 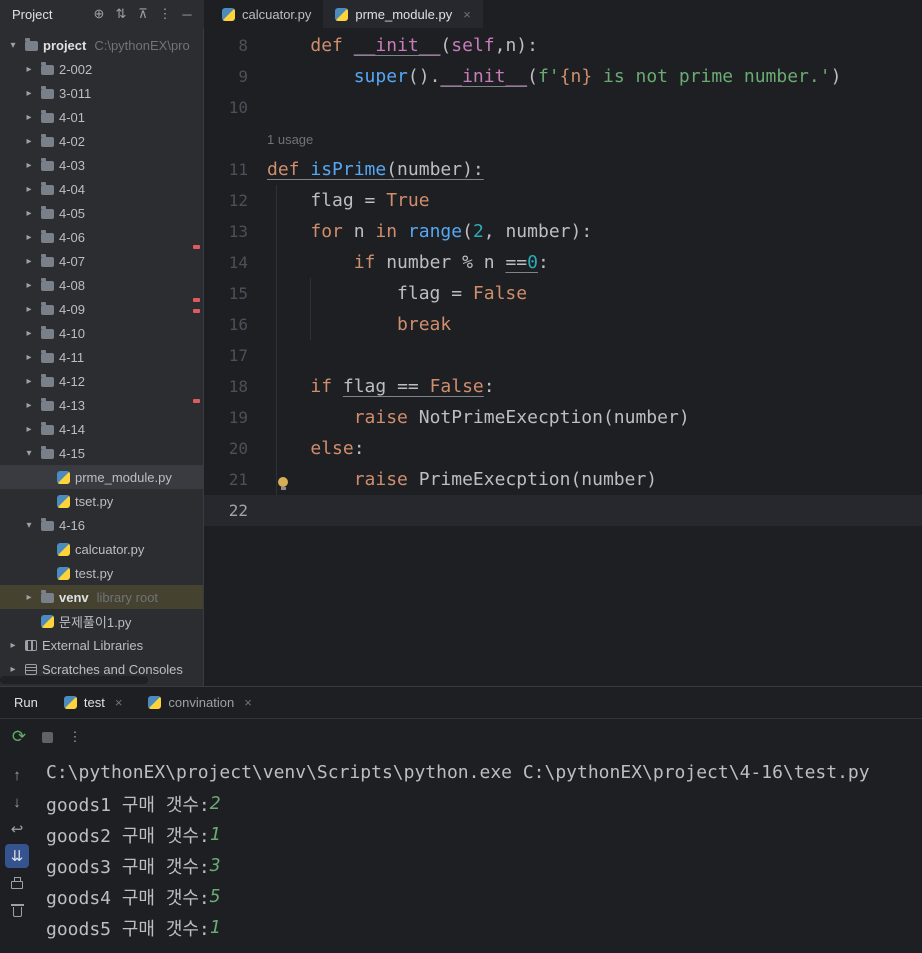 What do you see at coordinates (17, 829) in the screenshot?
I see `soft-wrap-icon: ↩` at bounding box center [17, 829].